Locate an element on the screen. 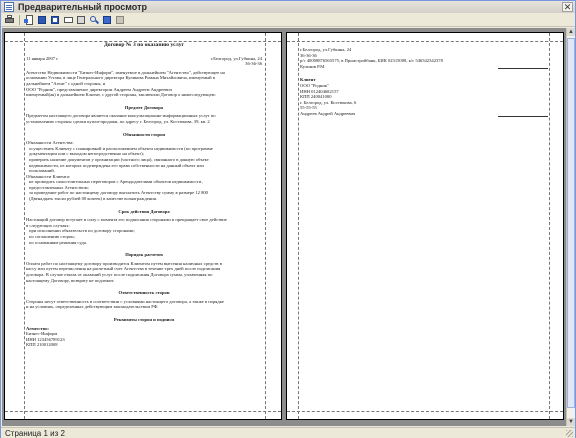  agency-kpp: КПП 210012008 is located at coordinates (42, 345).